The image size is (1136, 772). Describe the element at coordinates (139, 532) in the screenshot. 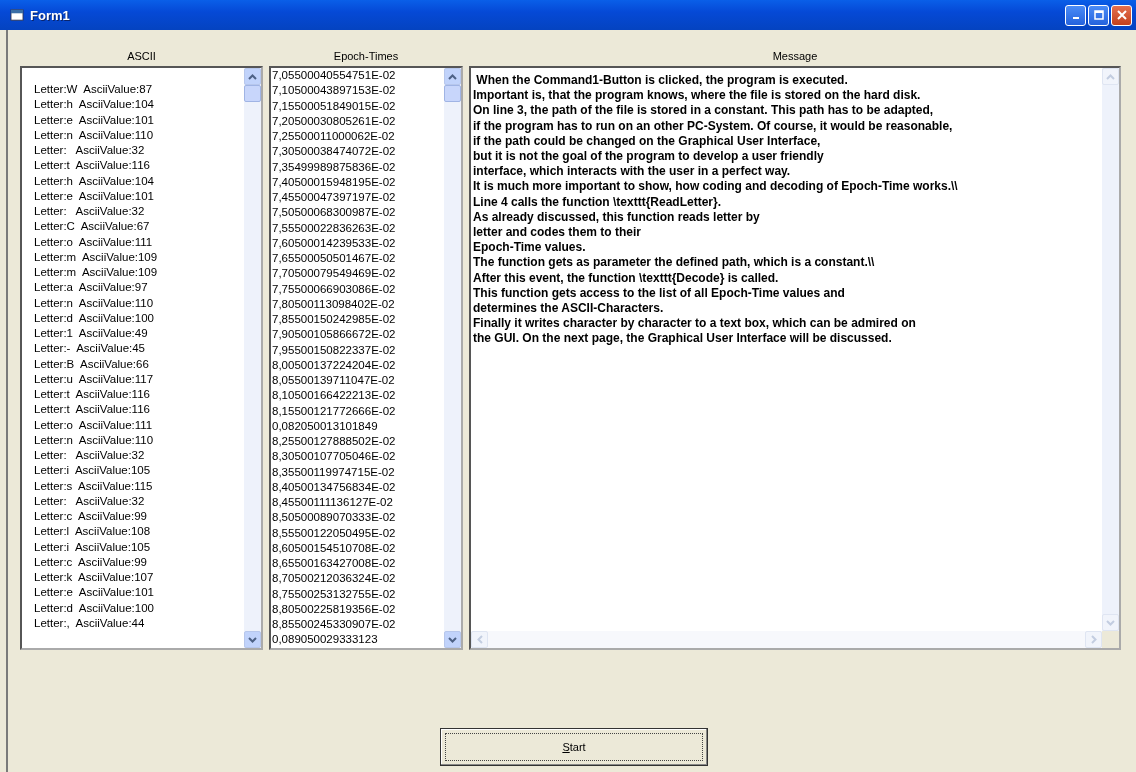

I see `list-item: Letter:l AsciiValue:108` at that location.